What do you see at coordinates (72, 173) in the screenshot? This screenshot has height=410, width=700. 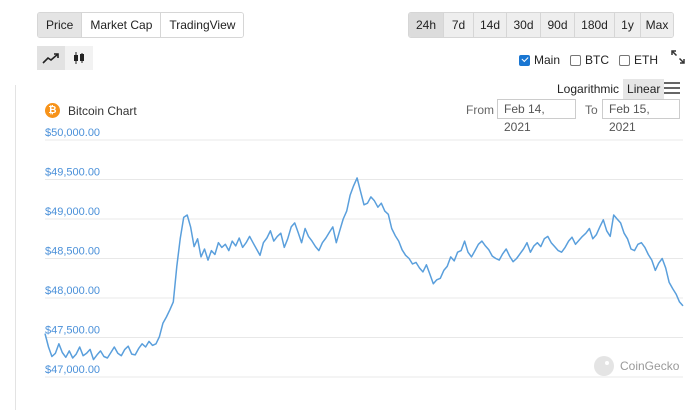 I see `y-tick-label: $49,500.00` at bounding box center [72, 173].